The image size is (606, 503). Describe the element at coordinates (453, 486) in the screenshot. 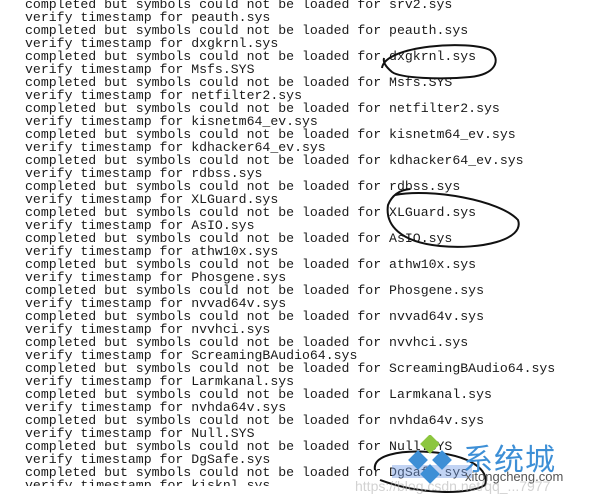

I see `watermark-url: https://blog.csdn.net/qq_...7977` at that location.